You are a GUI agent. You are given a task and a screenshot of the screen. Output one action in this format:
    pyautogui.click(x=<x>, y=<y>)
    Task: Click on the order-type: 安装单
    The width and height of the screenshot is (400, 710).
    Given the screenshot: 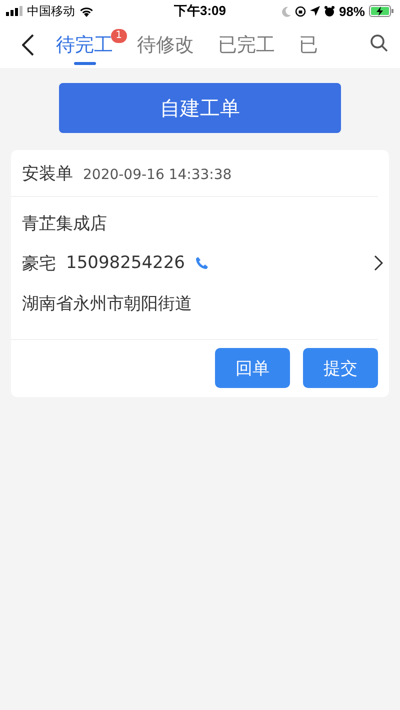 What is the action you would take?
    pyautogui.click(x=47, y=174)
    